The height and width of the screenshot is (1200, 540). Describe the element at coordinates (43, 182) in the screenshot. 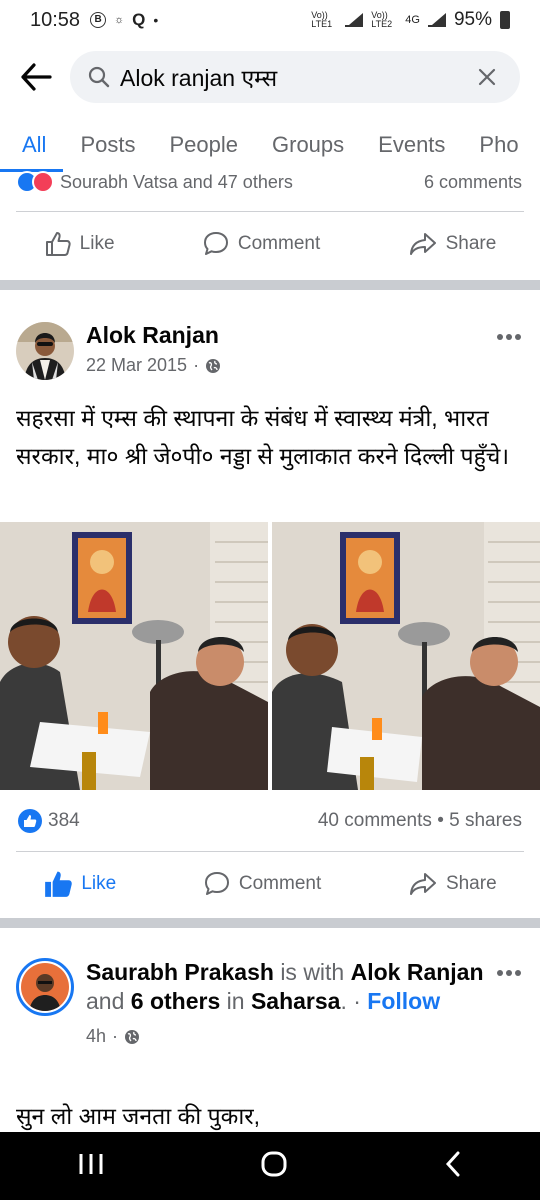

I see `love-reaction-icon` at that location.